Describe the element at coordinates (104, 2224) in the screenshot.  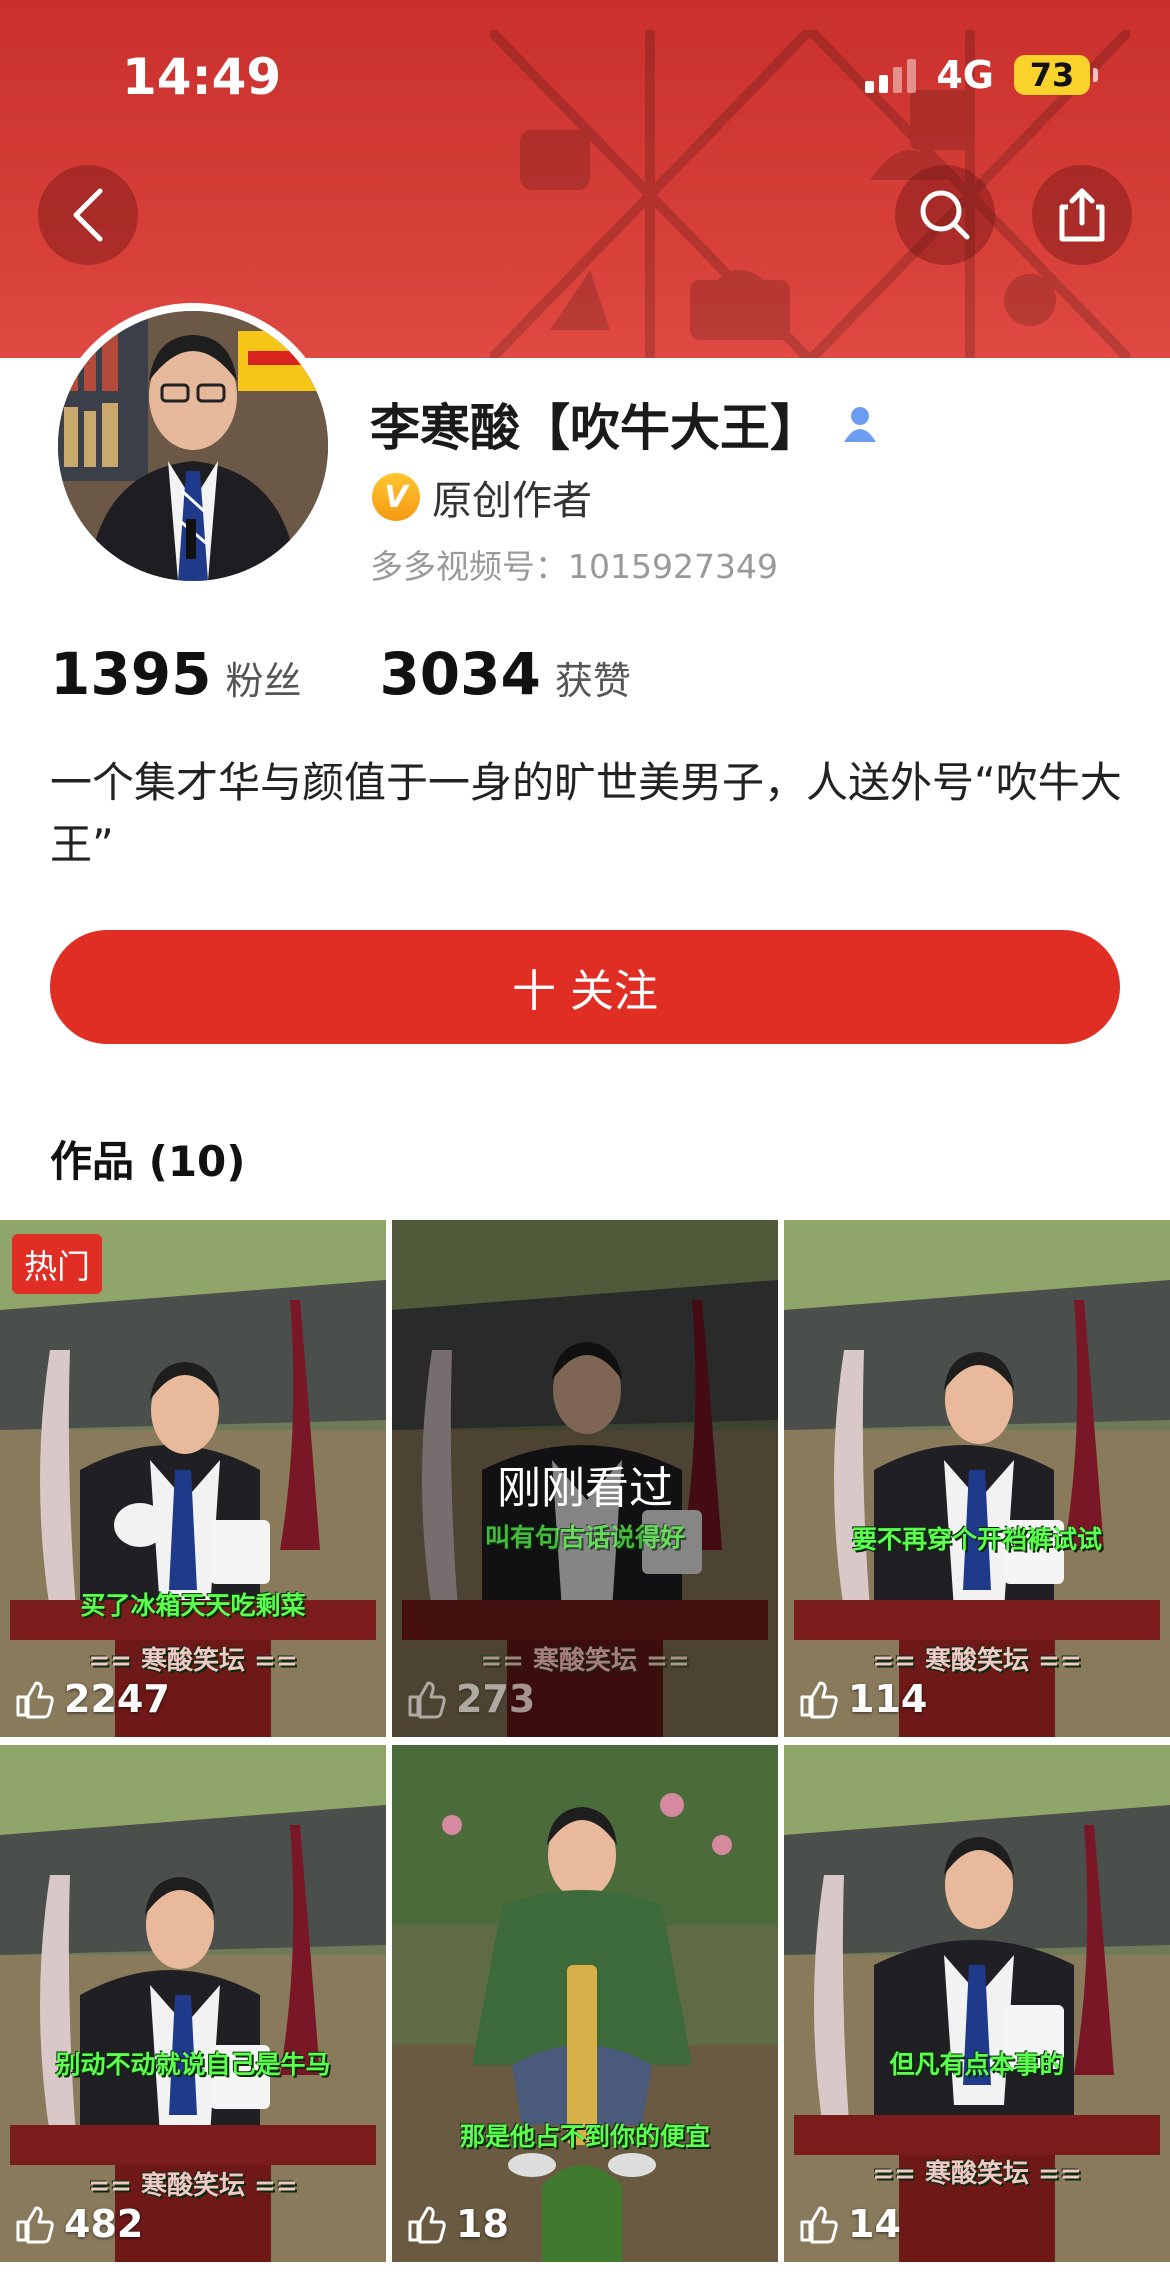
I see `like-count-value: 482` at that location.